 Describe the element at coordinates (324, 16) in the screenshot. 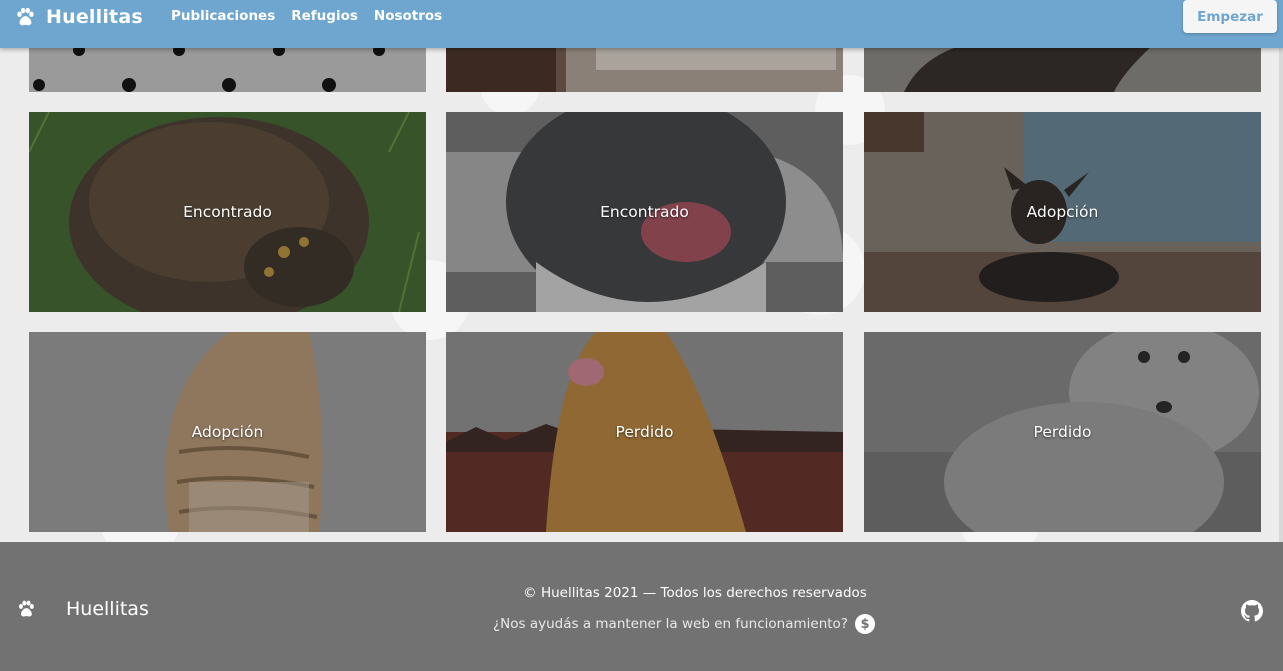

I see `nav-refugios: Refugios` at that location.